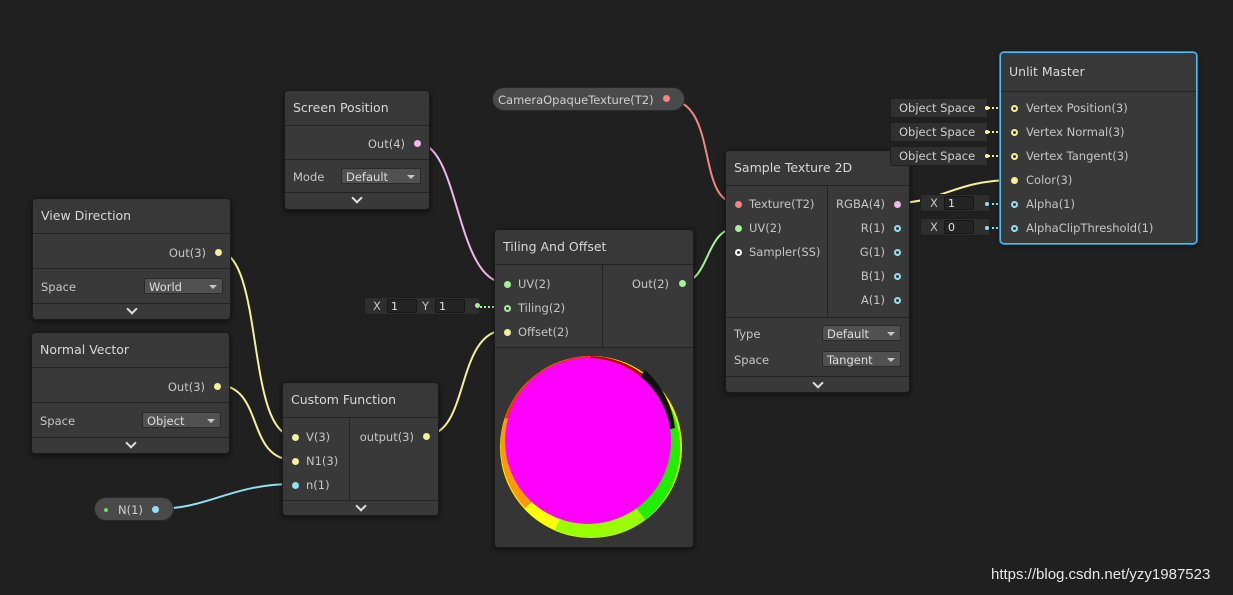 Image resolution: width=1233 pixels, height=595 pixels. Describe the element at coordinates (386, 144) in the screenshot. I see `output-port-row: Out(4)` at that location.